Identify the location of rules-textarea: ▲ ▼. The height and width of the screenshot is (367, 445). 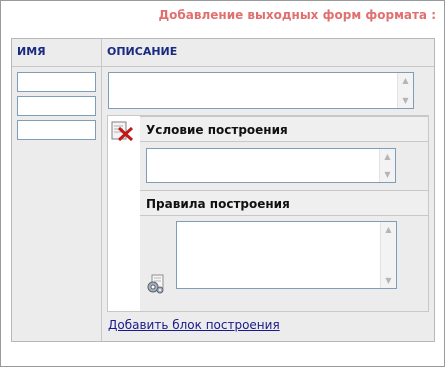
(286, 255).